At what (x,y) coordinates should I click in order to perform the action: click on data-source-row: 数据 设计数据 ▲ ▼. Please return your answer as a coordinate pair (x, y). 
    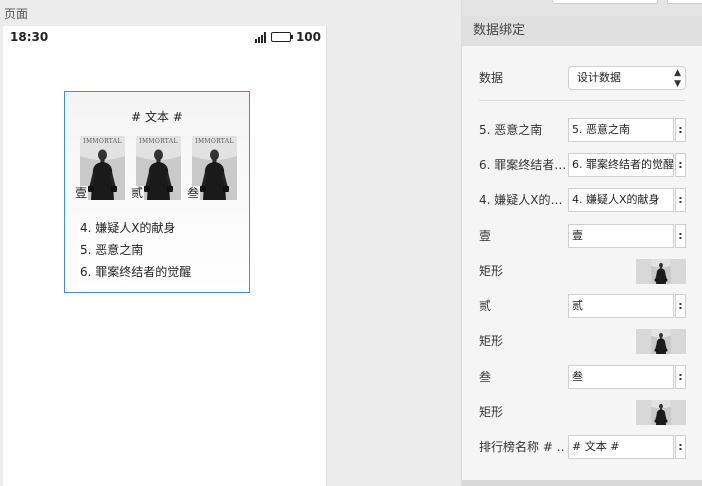
    Looking at the image, I should click on (582, 78).